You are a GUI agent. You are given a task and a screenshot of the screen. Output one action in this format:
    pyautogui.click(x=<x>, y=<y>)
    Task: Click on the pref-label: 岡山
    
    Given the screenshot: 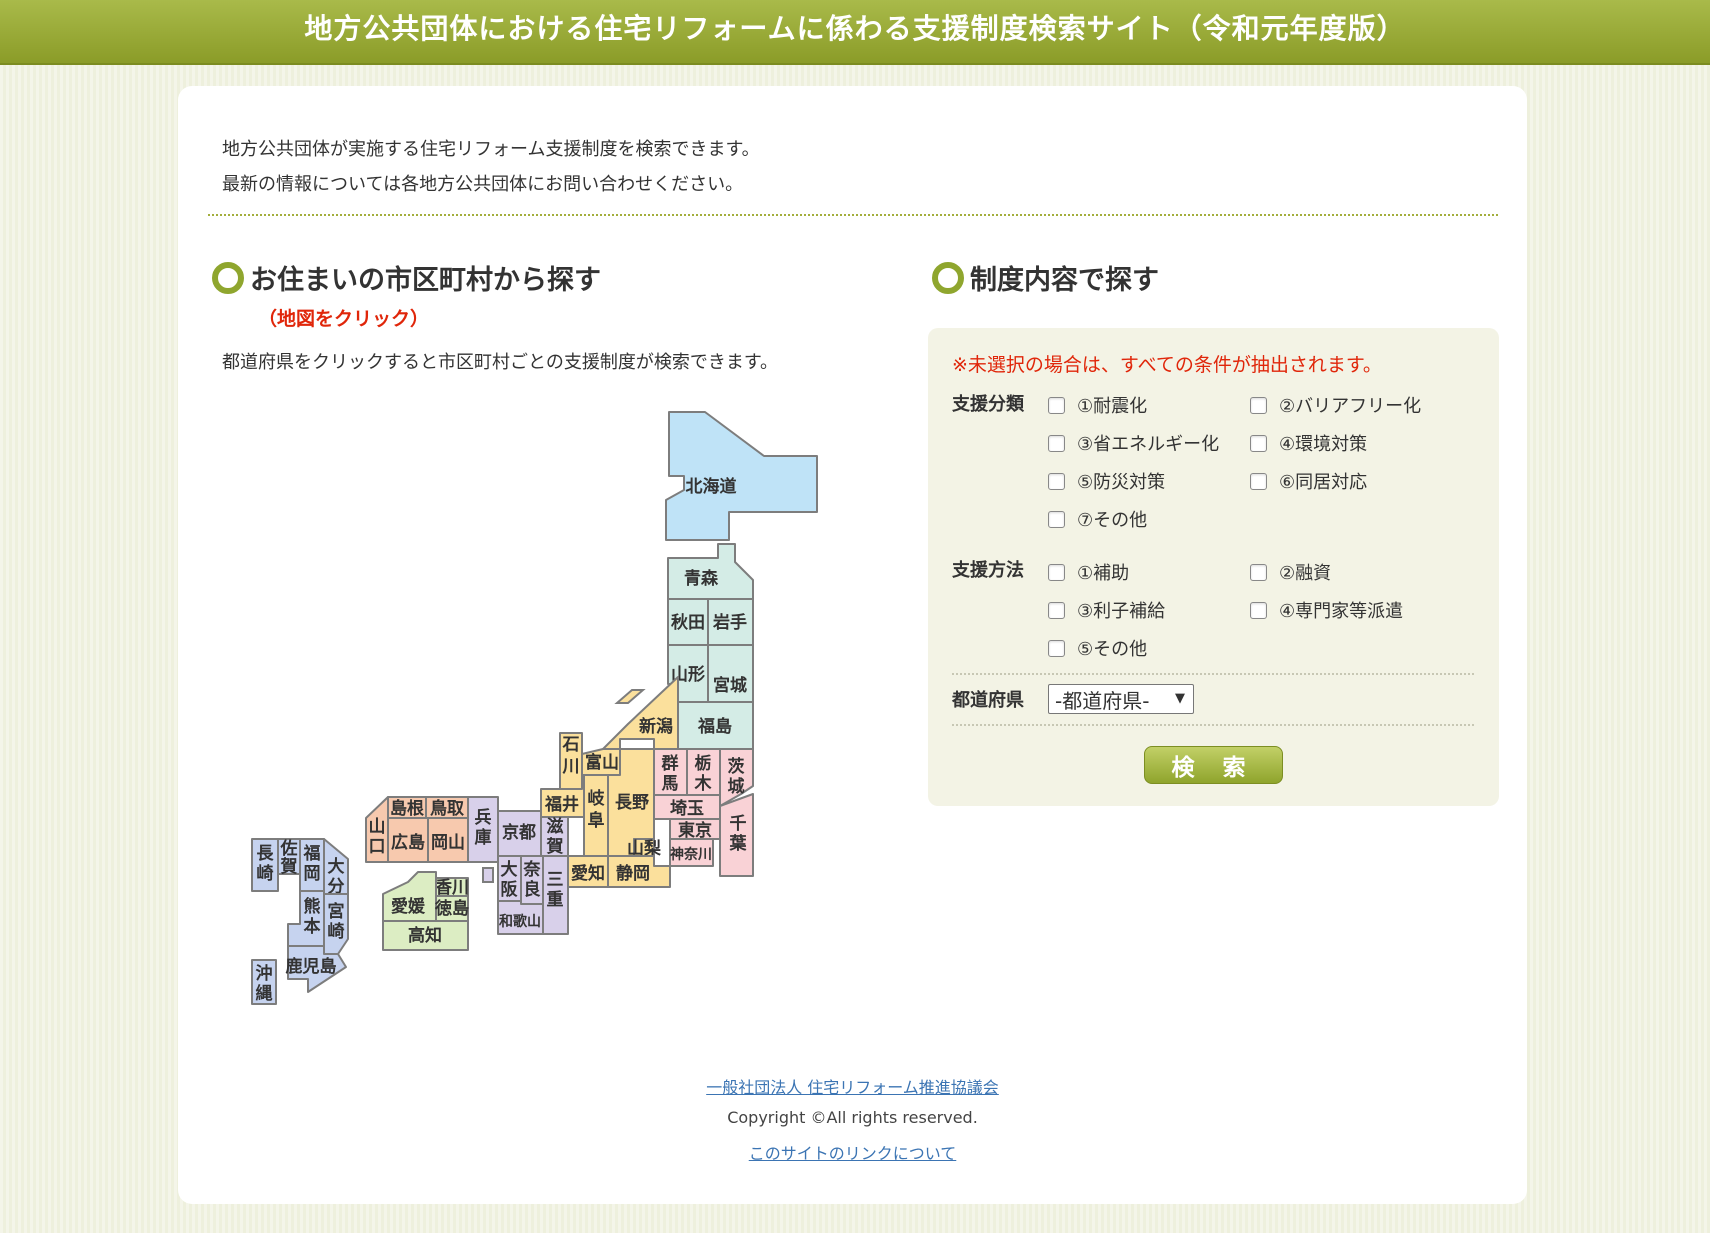 What is the action you would take?
    pyautogui.click(x=448, y=843)
    